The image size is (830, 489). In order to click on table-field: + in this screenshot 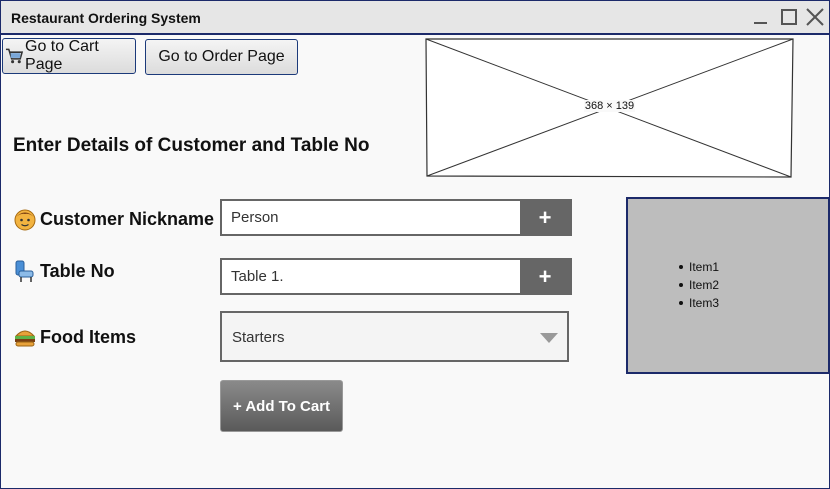, I will do `click(396, 276)`.